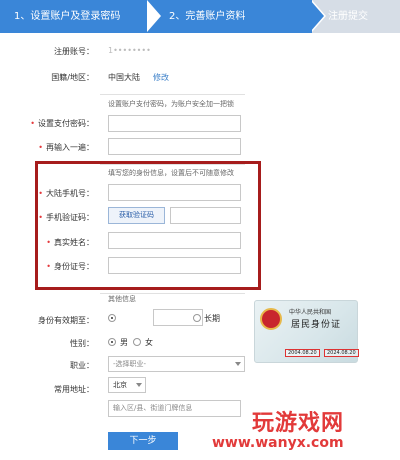  I want to click on watermark-url: www.wanyx.com, so click(278, 443).